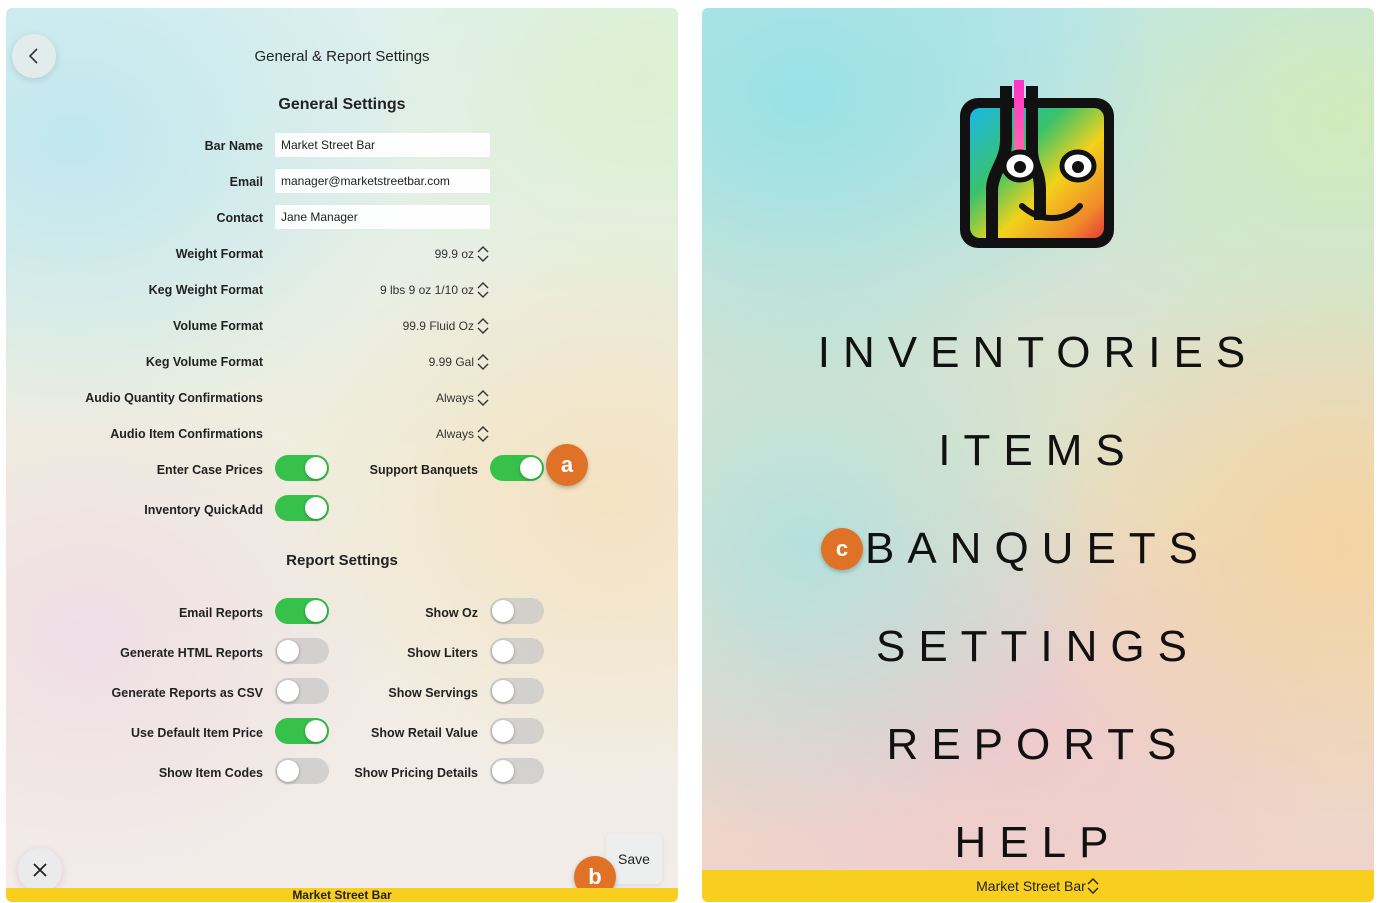 This screenshot has width=1378, height=903. I want to click on weight-format-label: Weight Format, so click(219, 254).